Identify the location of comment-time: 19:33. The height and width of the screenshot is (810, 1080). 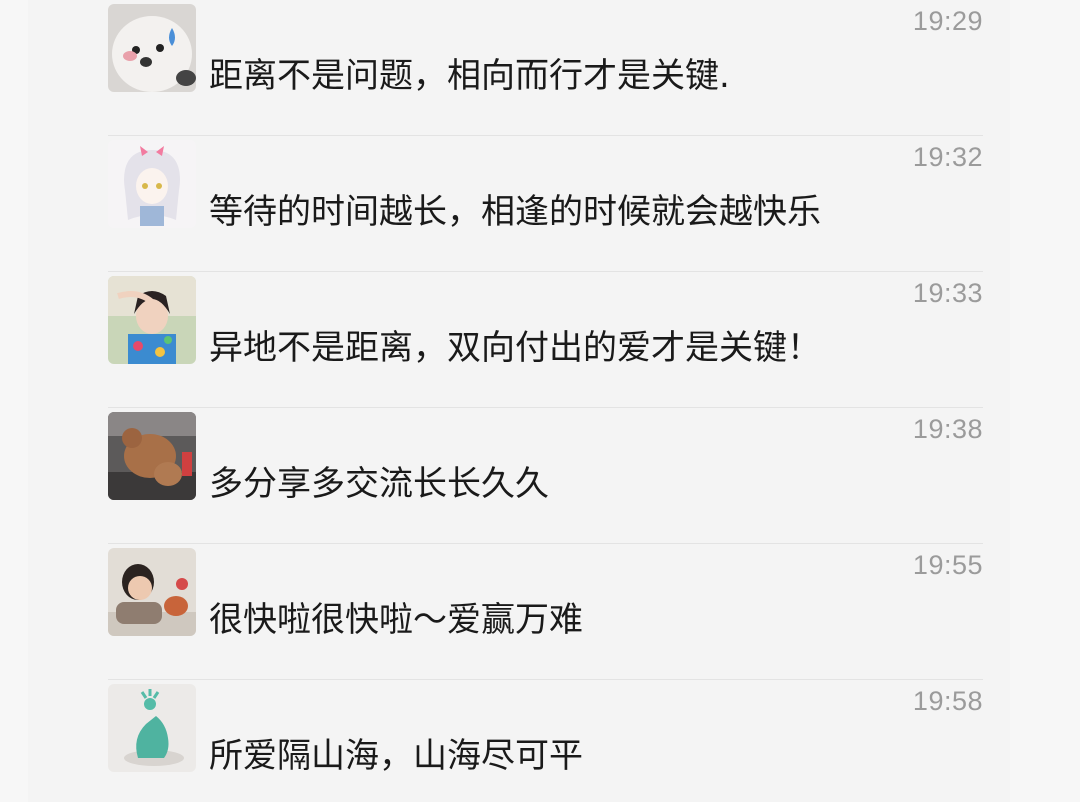
(947, 293).